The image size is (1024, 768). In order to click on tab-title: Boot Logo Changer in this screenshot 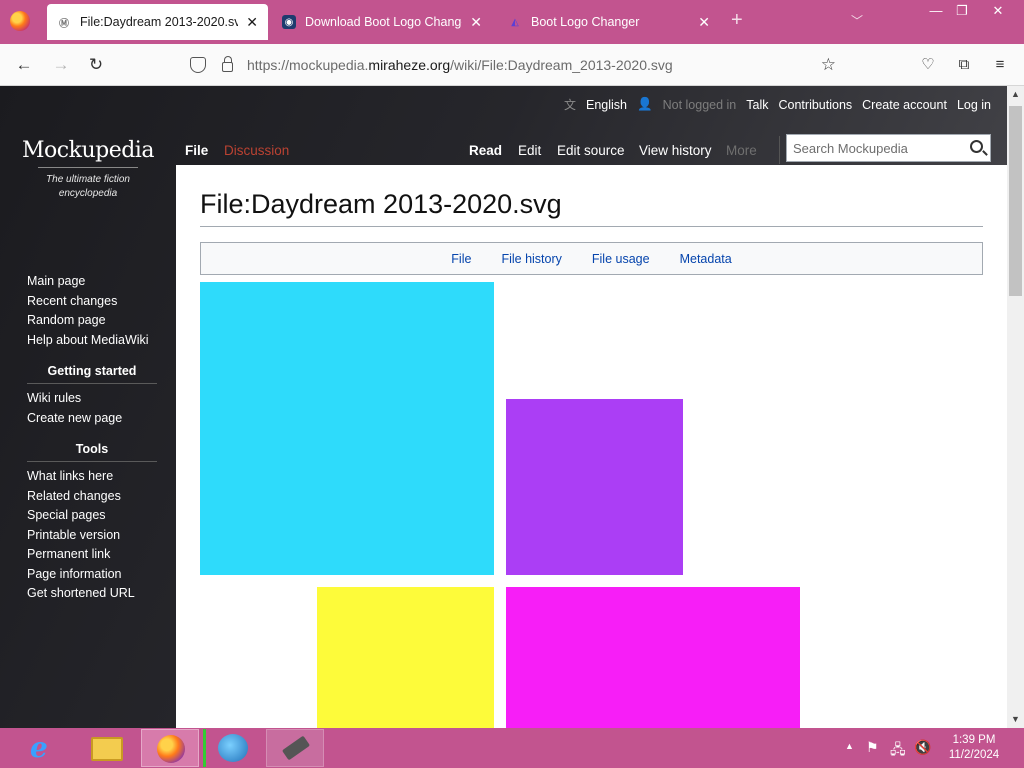, I will do `click(585, 22)`.